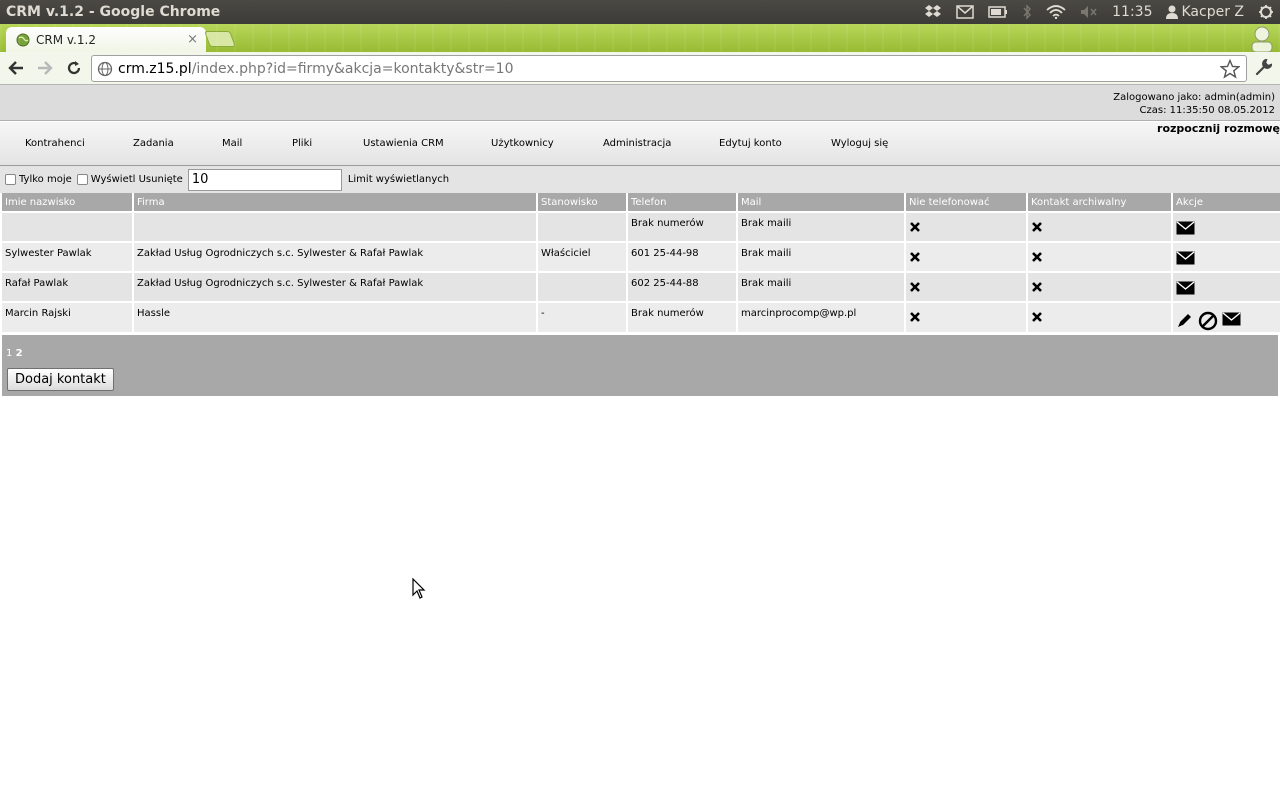  What do you see at coordinates (113, 12) in the screenshot?
I see `window-title: CRM v.1.2 - Google Chrome` at bounding box center [113, 12].